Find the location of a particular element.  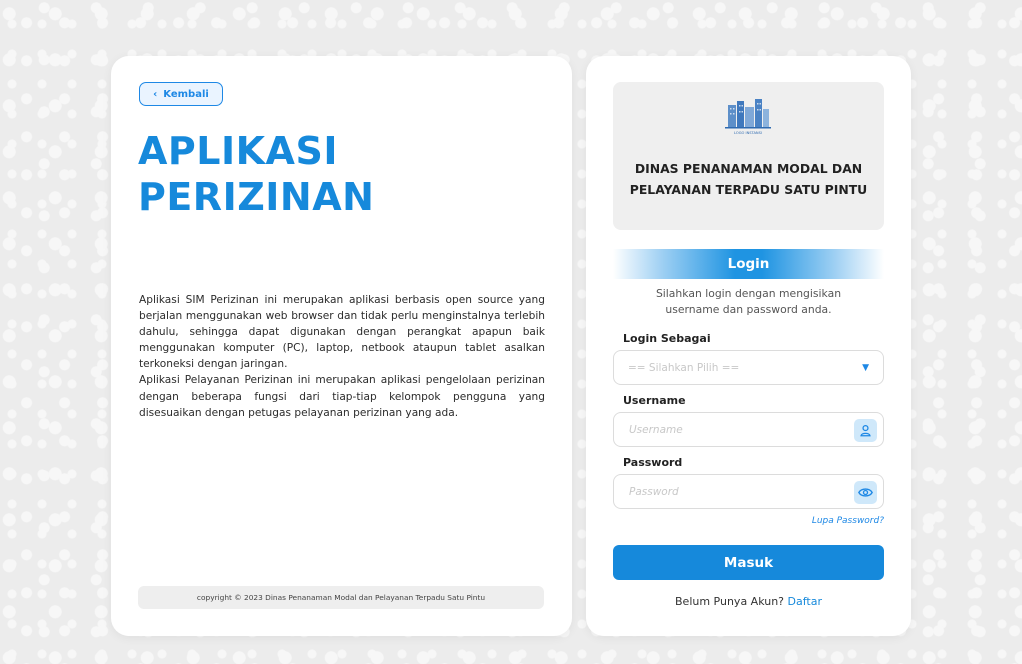

username-input is located at coordinates (734, 429).